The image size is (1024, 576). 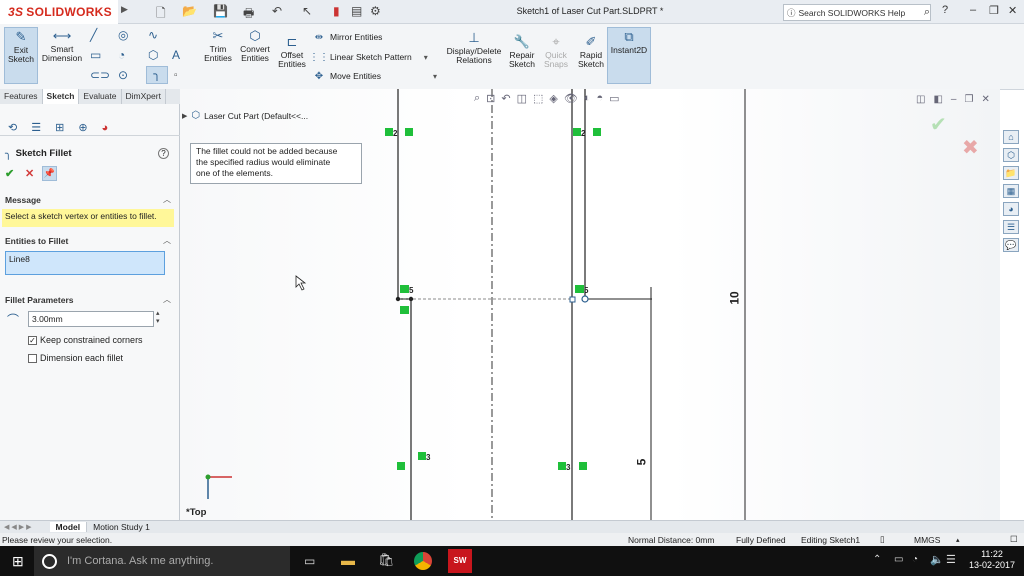 What do you see at coordinates (735, 297) in the screenshot?
I see `dimension-10: 10` at bounding box center [735, 297].